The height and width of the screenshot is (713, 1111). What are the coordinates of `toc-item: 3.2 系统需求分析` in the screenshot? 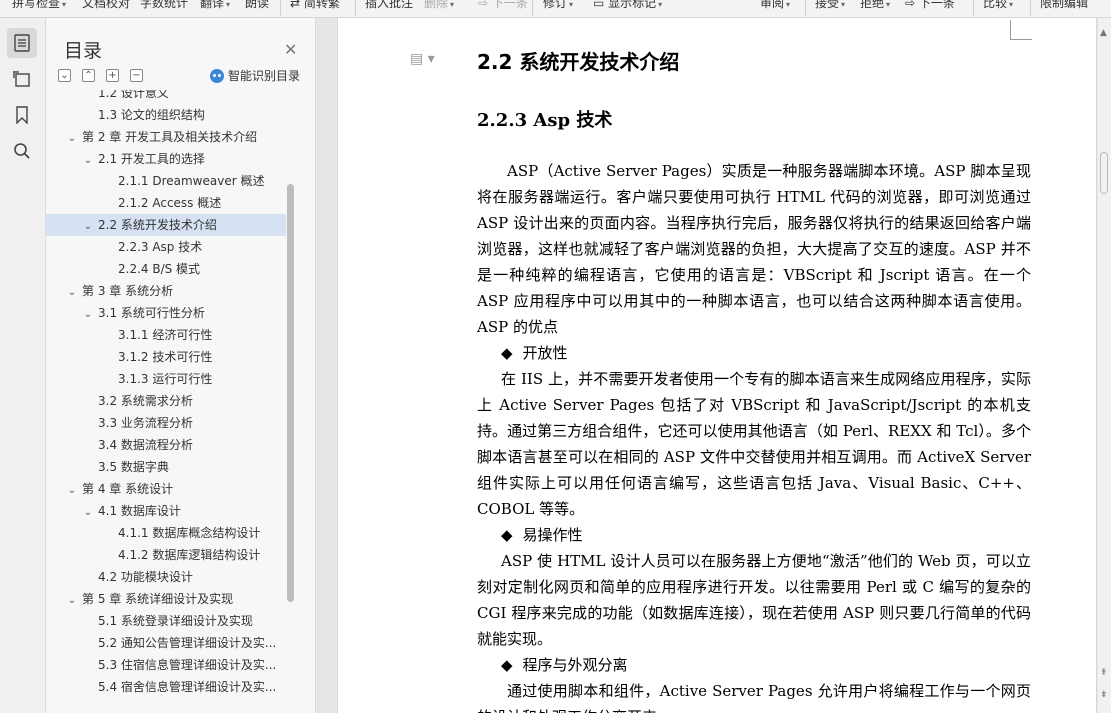 It's located at (166, 401).